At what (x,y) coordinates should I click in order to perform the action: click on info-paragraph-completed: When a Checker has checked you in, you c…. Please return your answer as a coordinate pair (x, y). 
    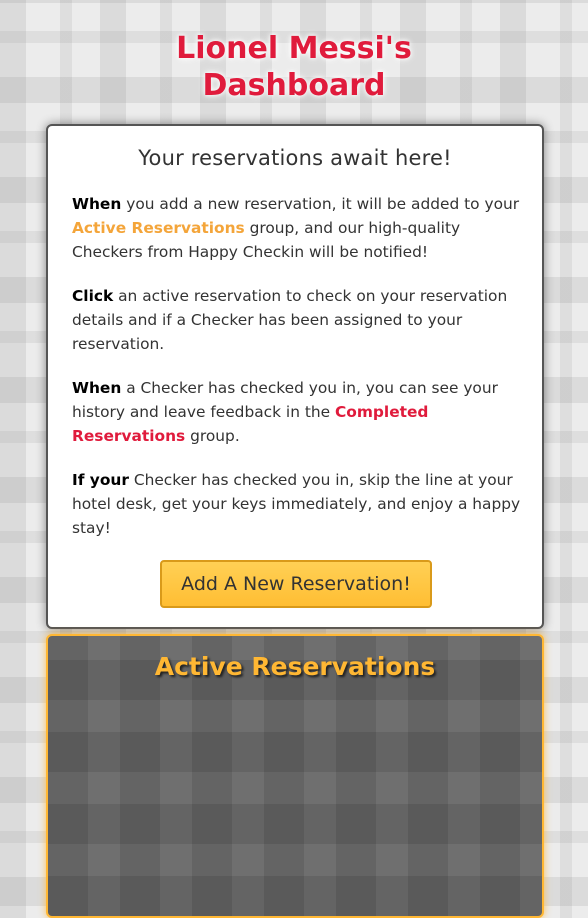
    Looking at the image, I should click on (298, 412).